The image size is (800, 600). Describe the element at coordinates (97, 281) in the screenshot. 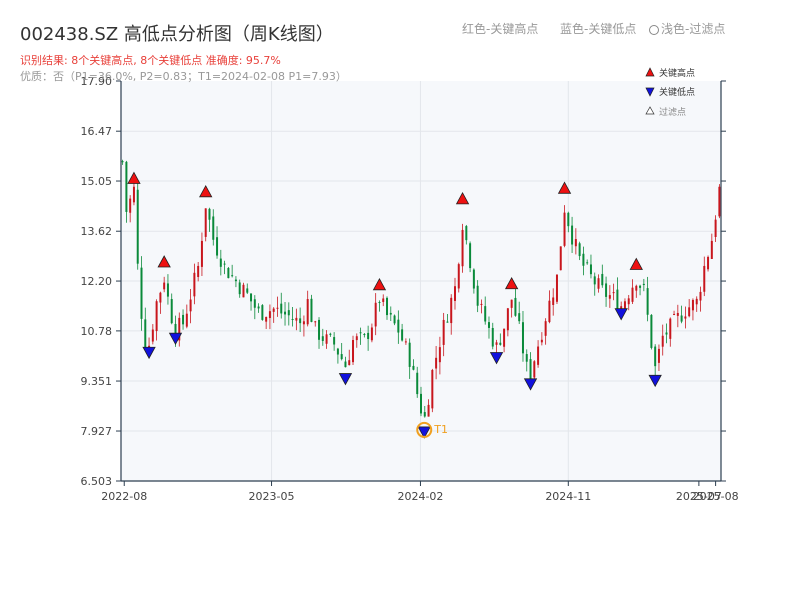

I see `y-tick-label: 12.20` at that location.